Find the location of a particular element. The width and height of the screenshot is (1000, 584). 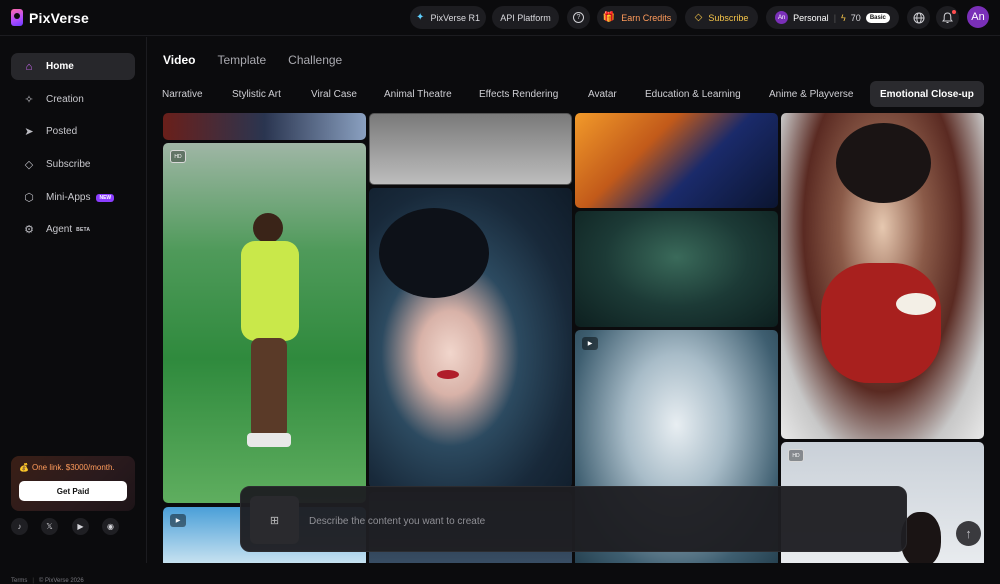

lips-shape is located at coordinates (448, 374).